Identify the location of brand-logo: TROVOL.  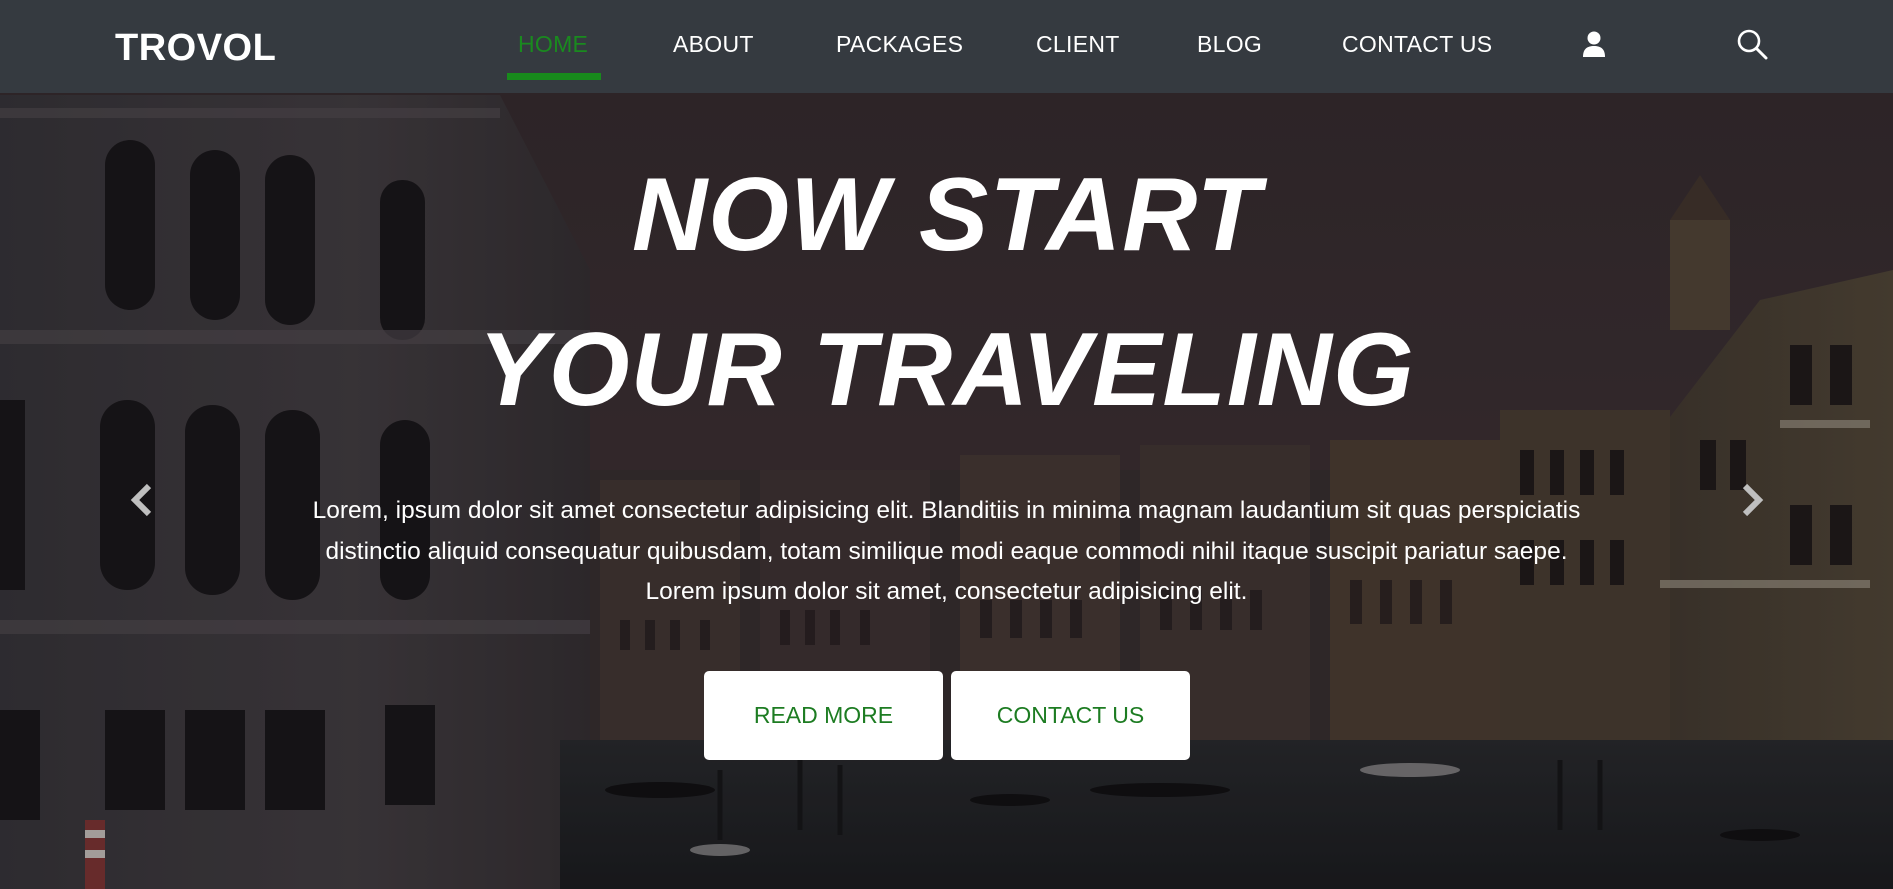
(195, 48).